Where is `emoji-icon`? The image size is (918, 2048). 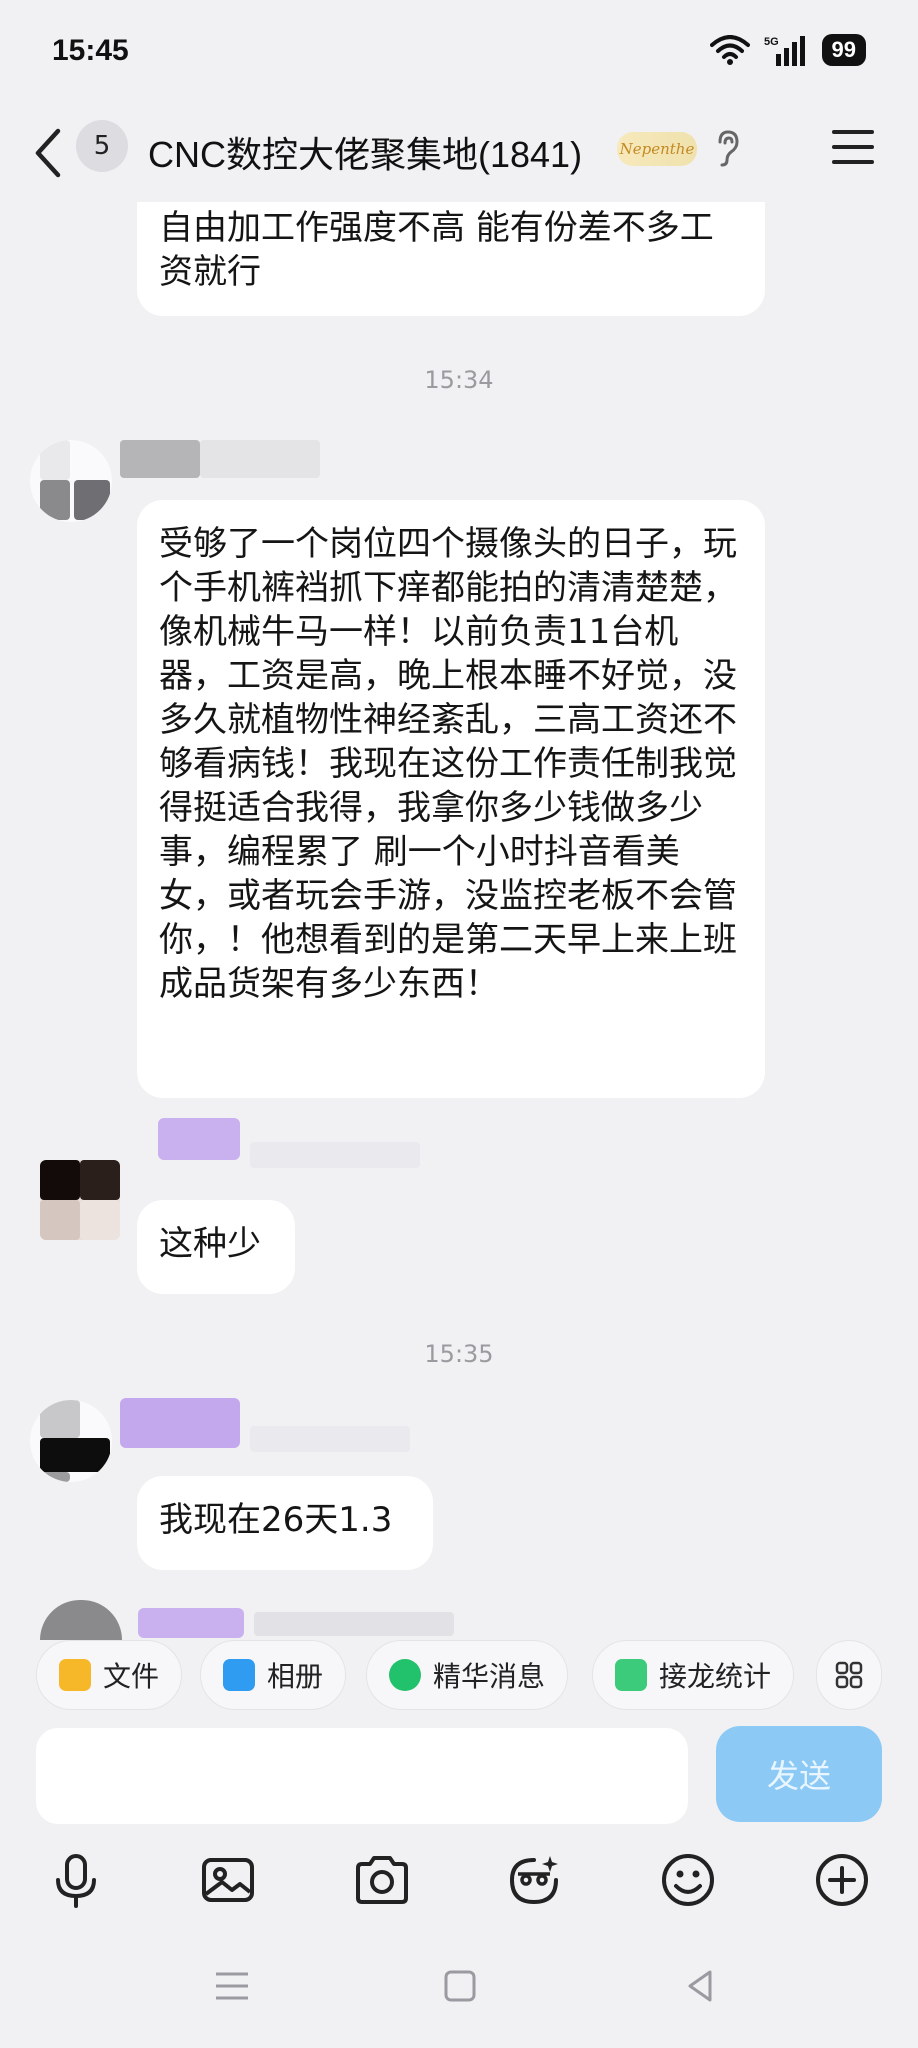 emoji-icon is located at coordinates (688, 1880).